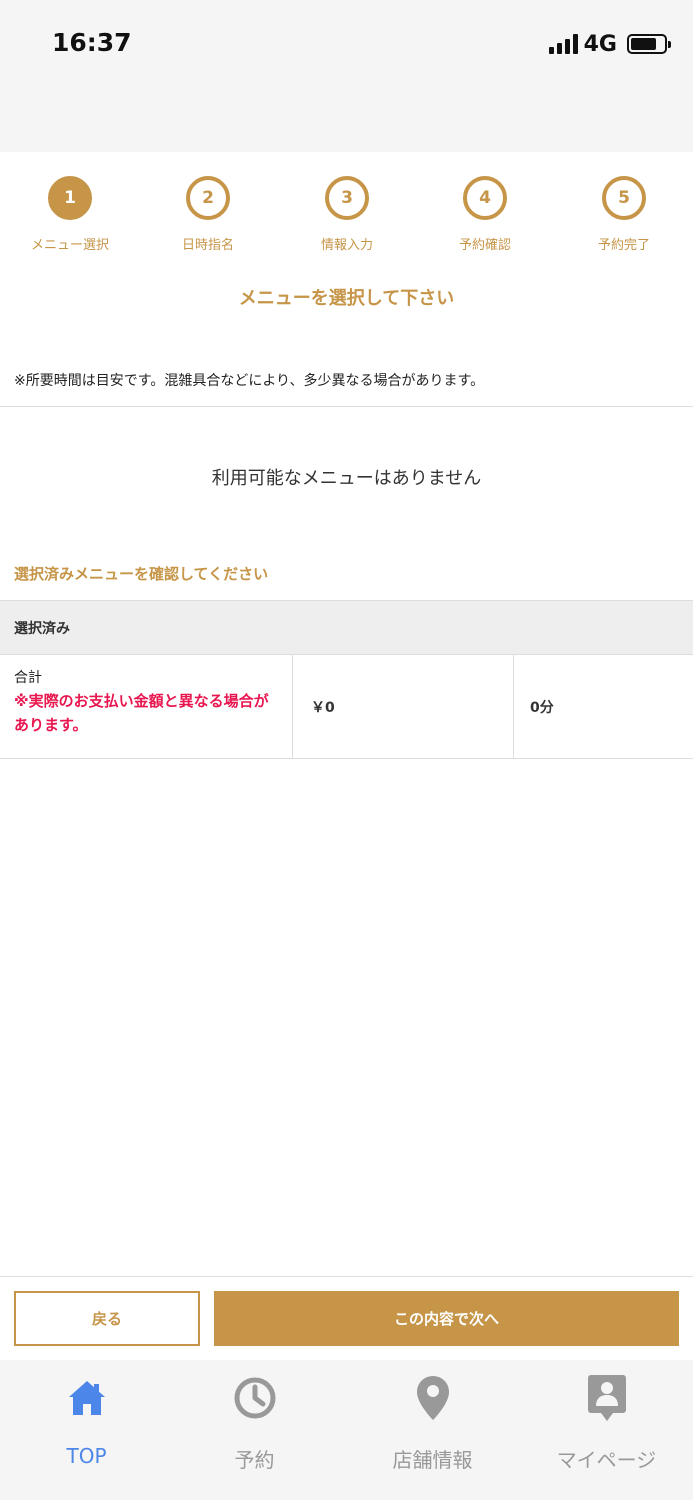 Image resolution: width=693 pixels, height=1500 pixels. I want to click on signal-icon, so click(563, 44).